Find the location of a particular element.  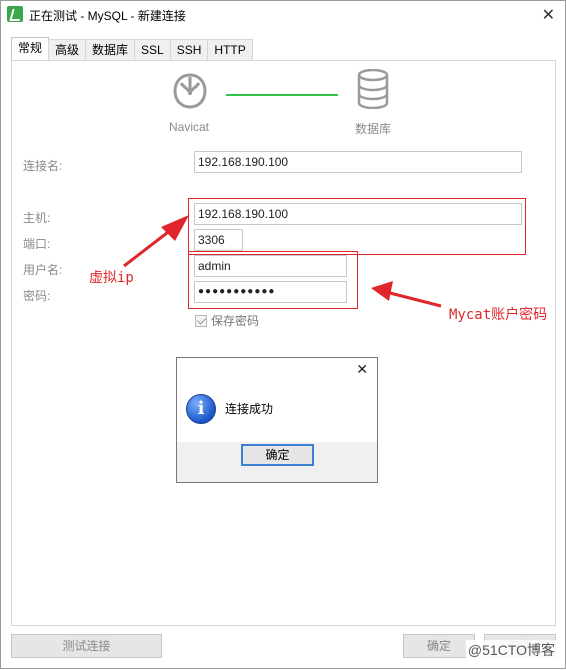

tab-bar: 常规 高级 数据库 SSL SSH HTTP is located at coordinates (132, 49).